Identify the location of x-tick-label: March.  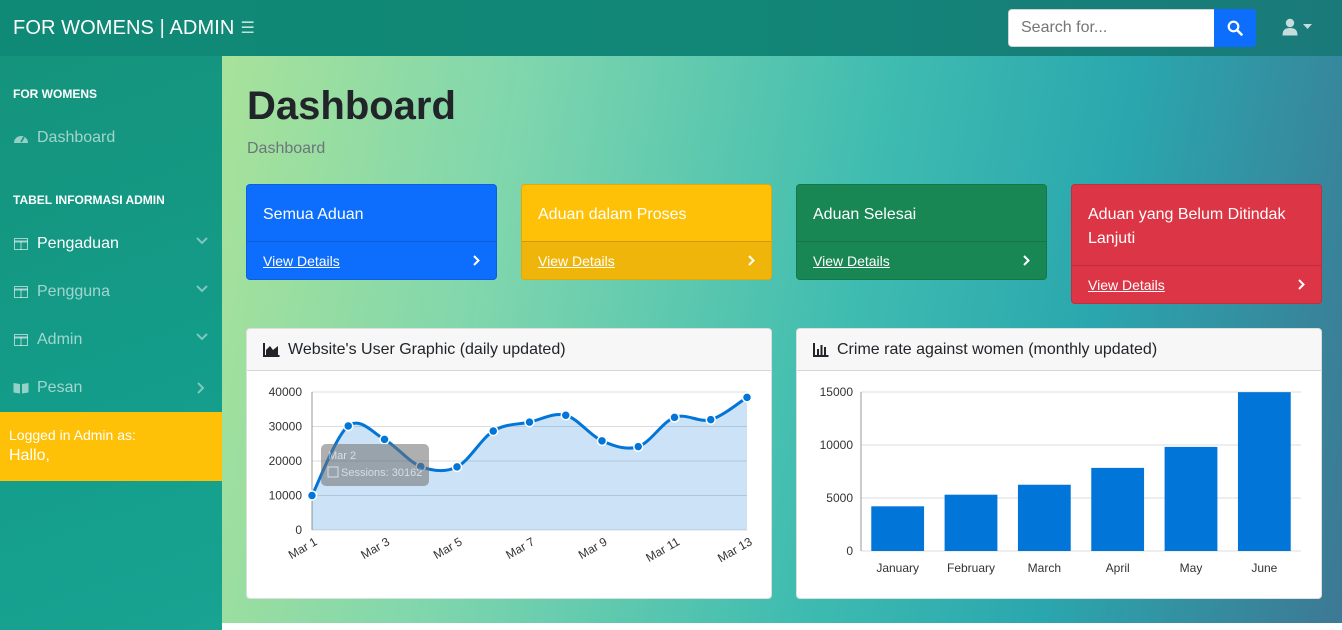
(1044, 568).